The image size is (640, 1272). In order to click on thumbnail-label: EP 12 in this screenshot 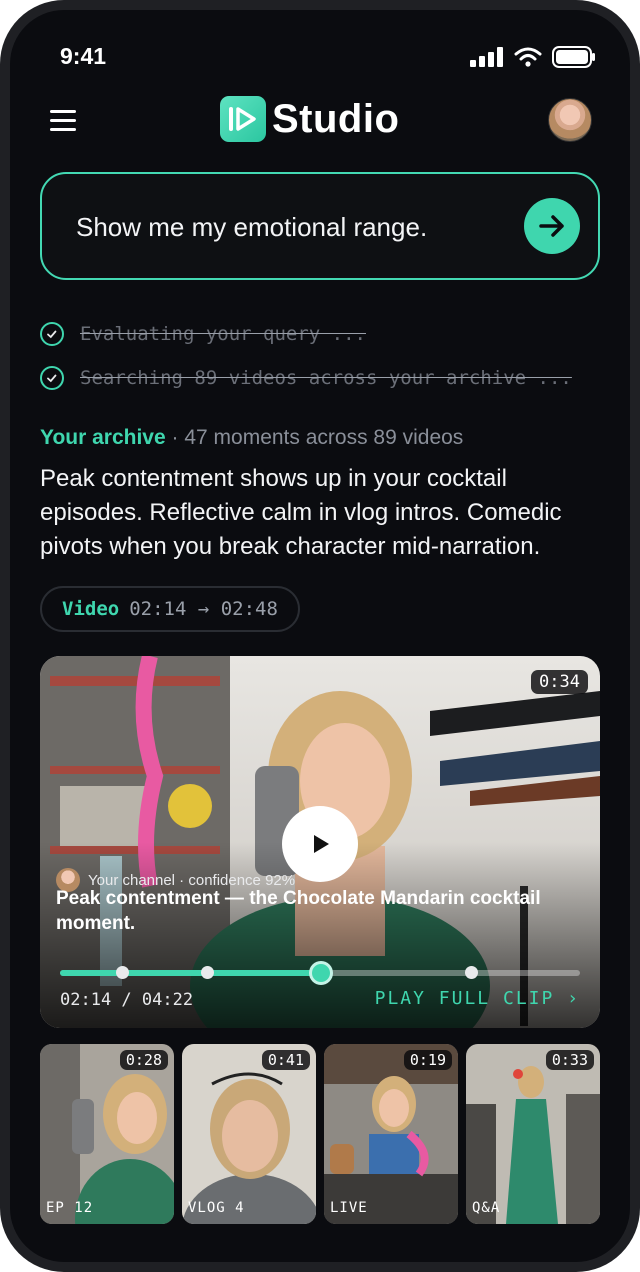, I will do `click(70, 1208)`.